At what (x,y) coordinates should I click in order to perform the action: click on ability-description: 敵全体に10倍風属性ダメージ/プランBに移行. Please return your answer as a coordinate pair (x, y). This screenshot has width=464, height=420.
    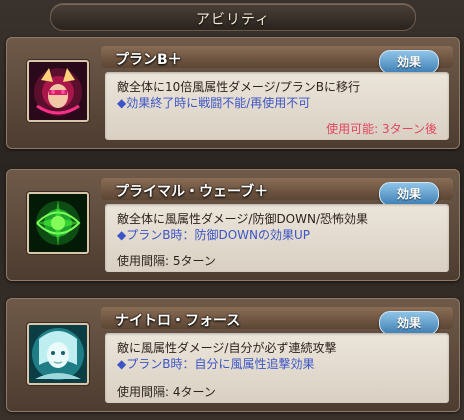
    Looking at the image, I should click on (238, 87).